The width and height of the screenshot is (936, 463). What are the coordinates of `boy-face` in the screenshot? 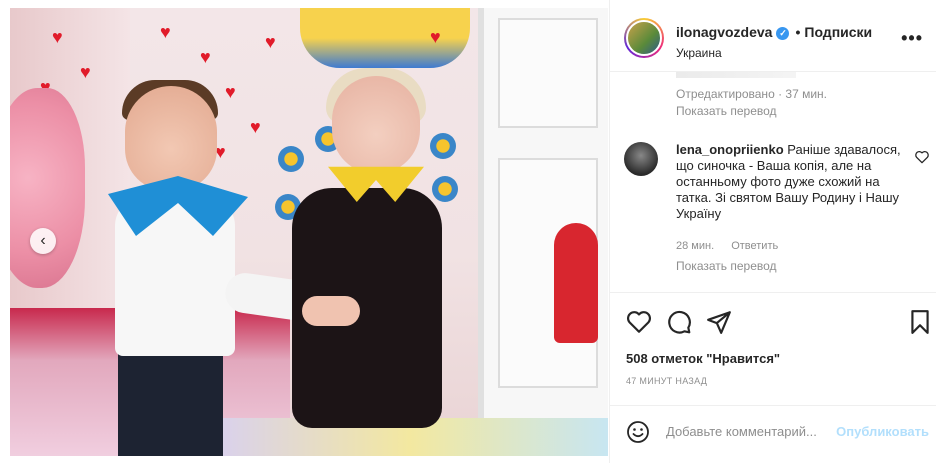 It's located at (171, 138).